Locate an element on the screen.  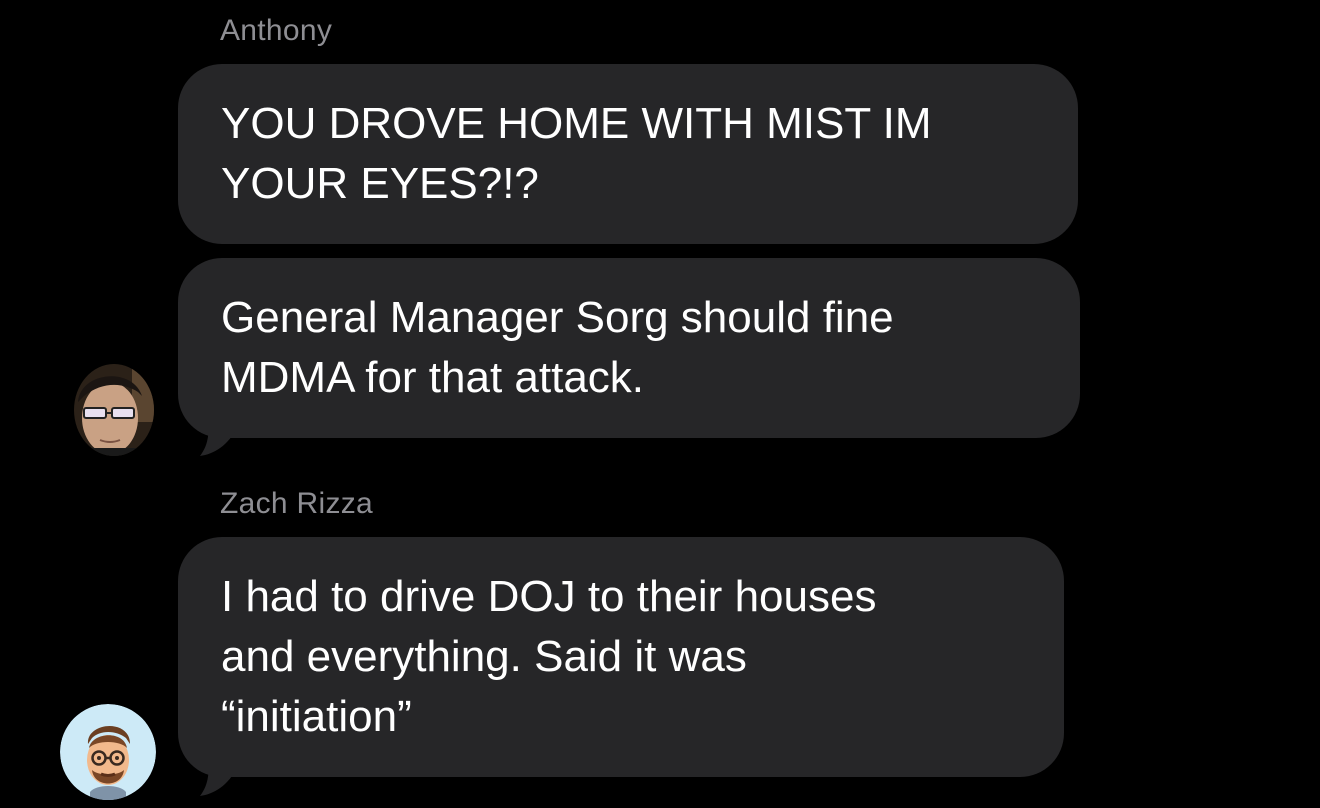
message-text: YOU DROVE HOME WITH MIST IM YOUR EYES?!? is located at coordinates (576, 153).